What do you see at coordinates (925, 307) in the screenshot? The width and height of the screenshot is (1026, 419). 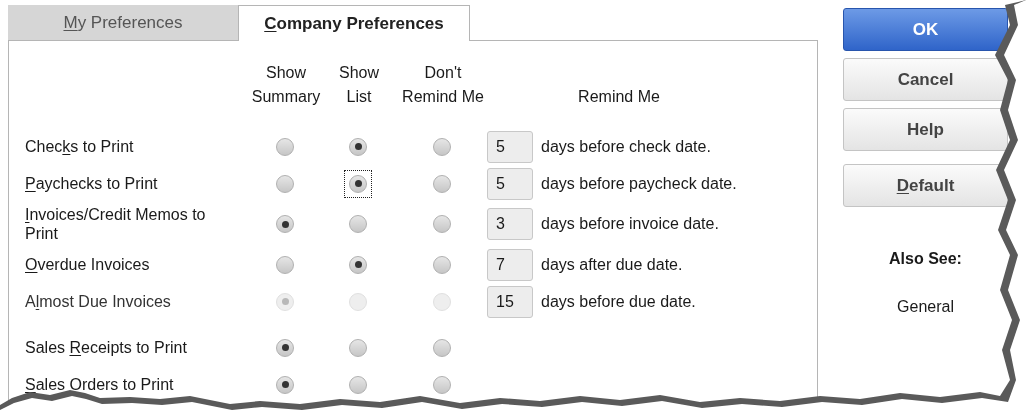 I see `also-see-link: General` at bounding box center [925, 307].